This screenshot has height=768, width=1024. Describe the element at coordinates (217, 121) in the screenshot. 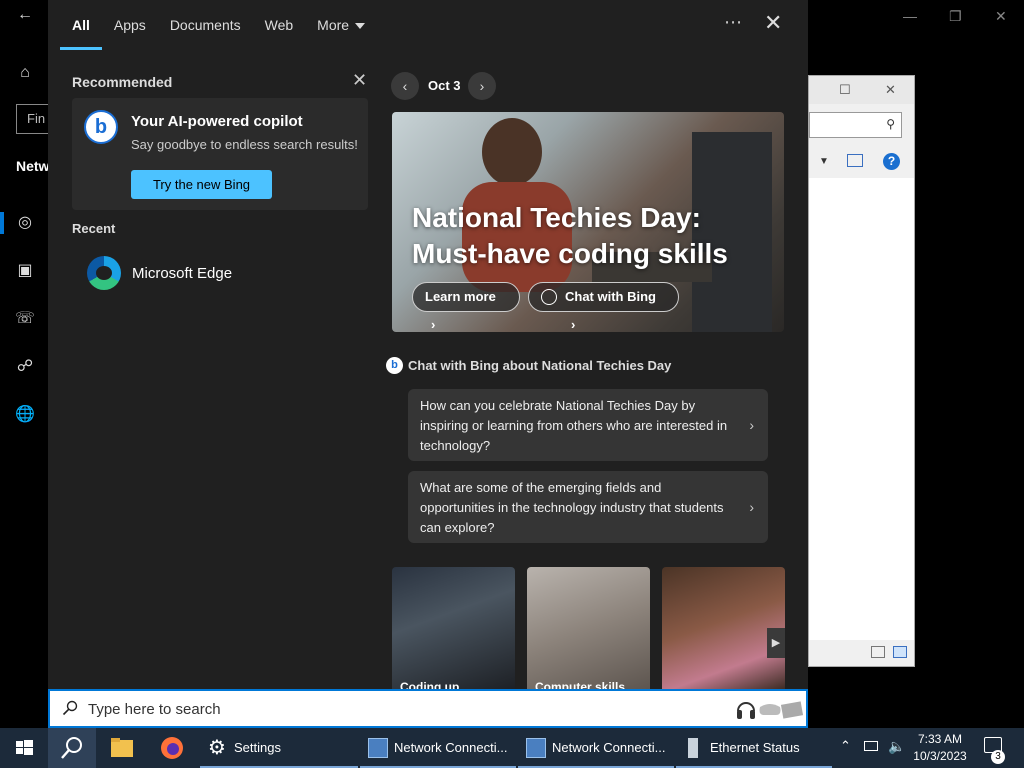

I see `copilot-title: Your AI-powered copilot` at that location.